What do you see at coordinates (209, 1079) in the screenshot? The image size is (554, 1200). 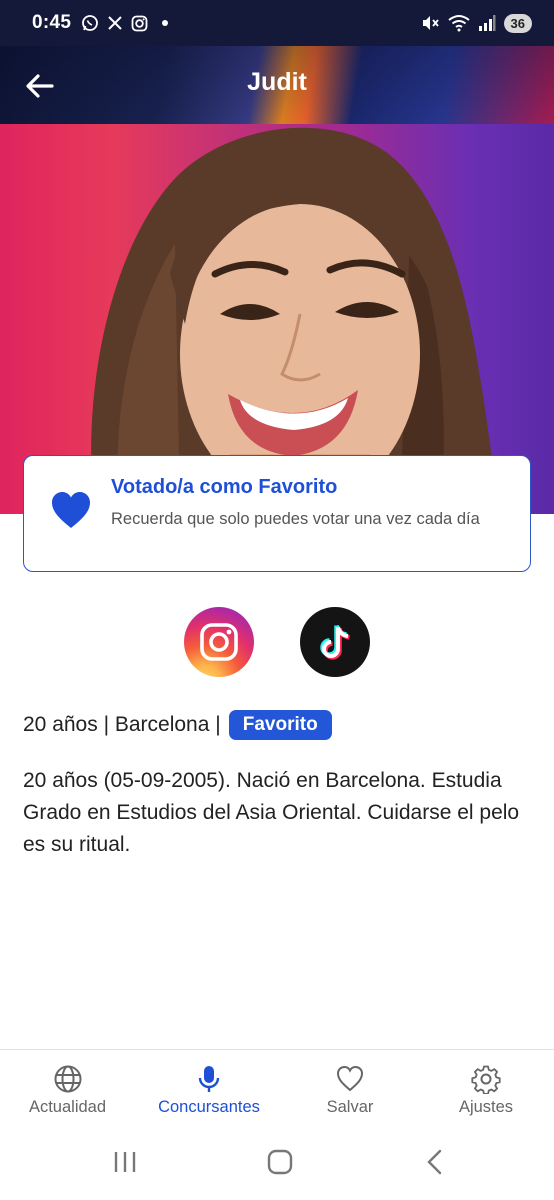 I see `microphone-icon` at bounding box center [209, 1079].